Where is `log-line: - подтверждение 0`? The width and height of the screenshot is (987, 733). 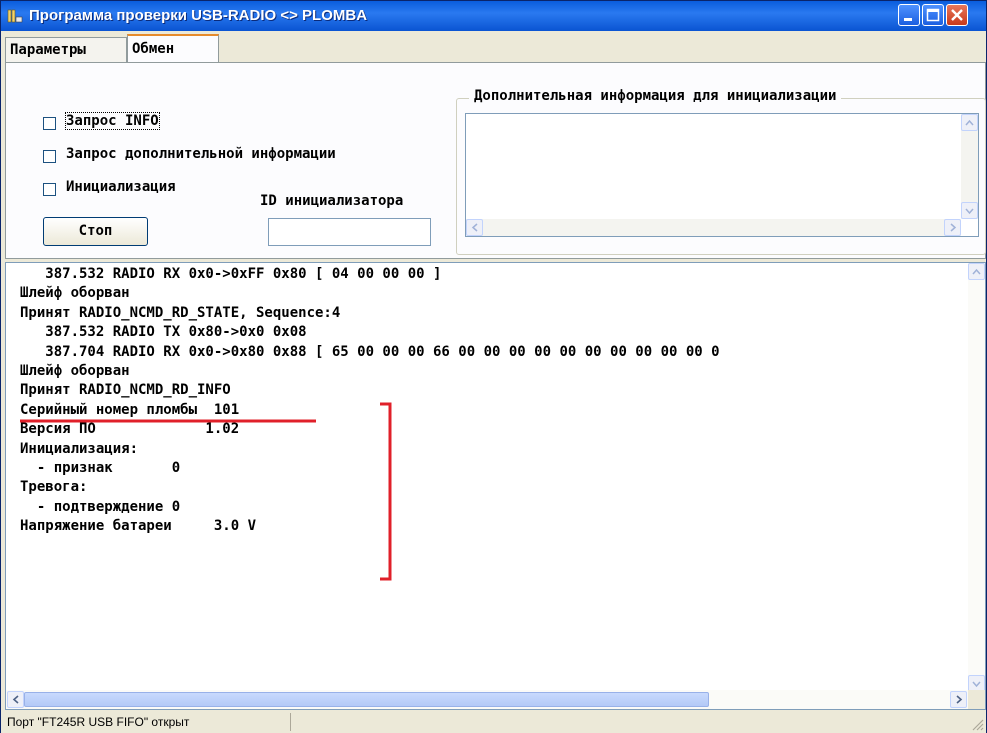 log-line: - подтверждение 0 is located at coordinates (100, 506).